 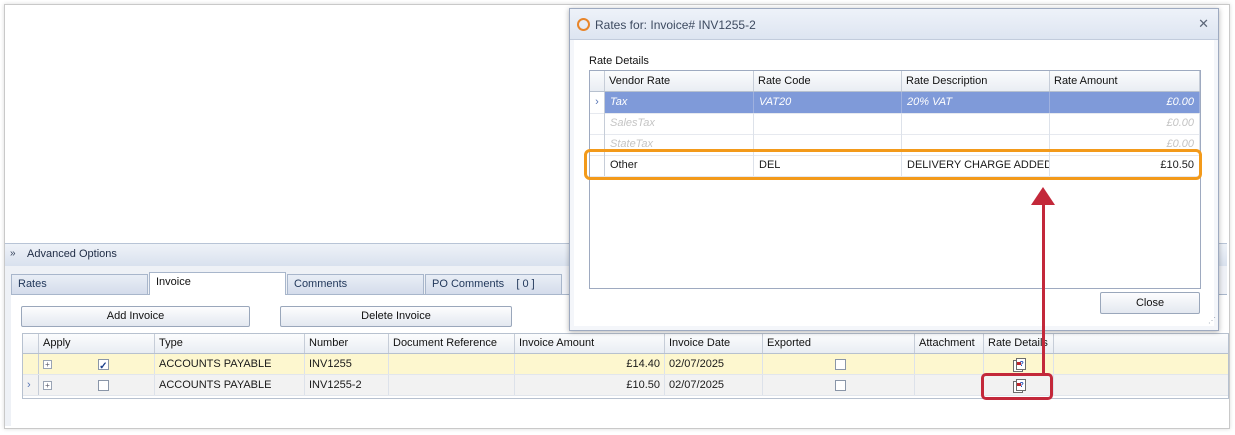 I want to click on col-rate-amount: Rate Amount, so click(x=1125, y=81).